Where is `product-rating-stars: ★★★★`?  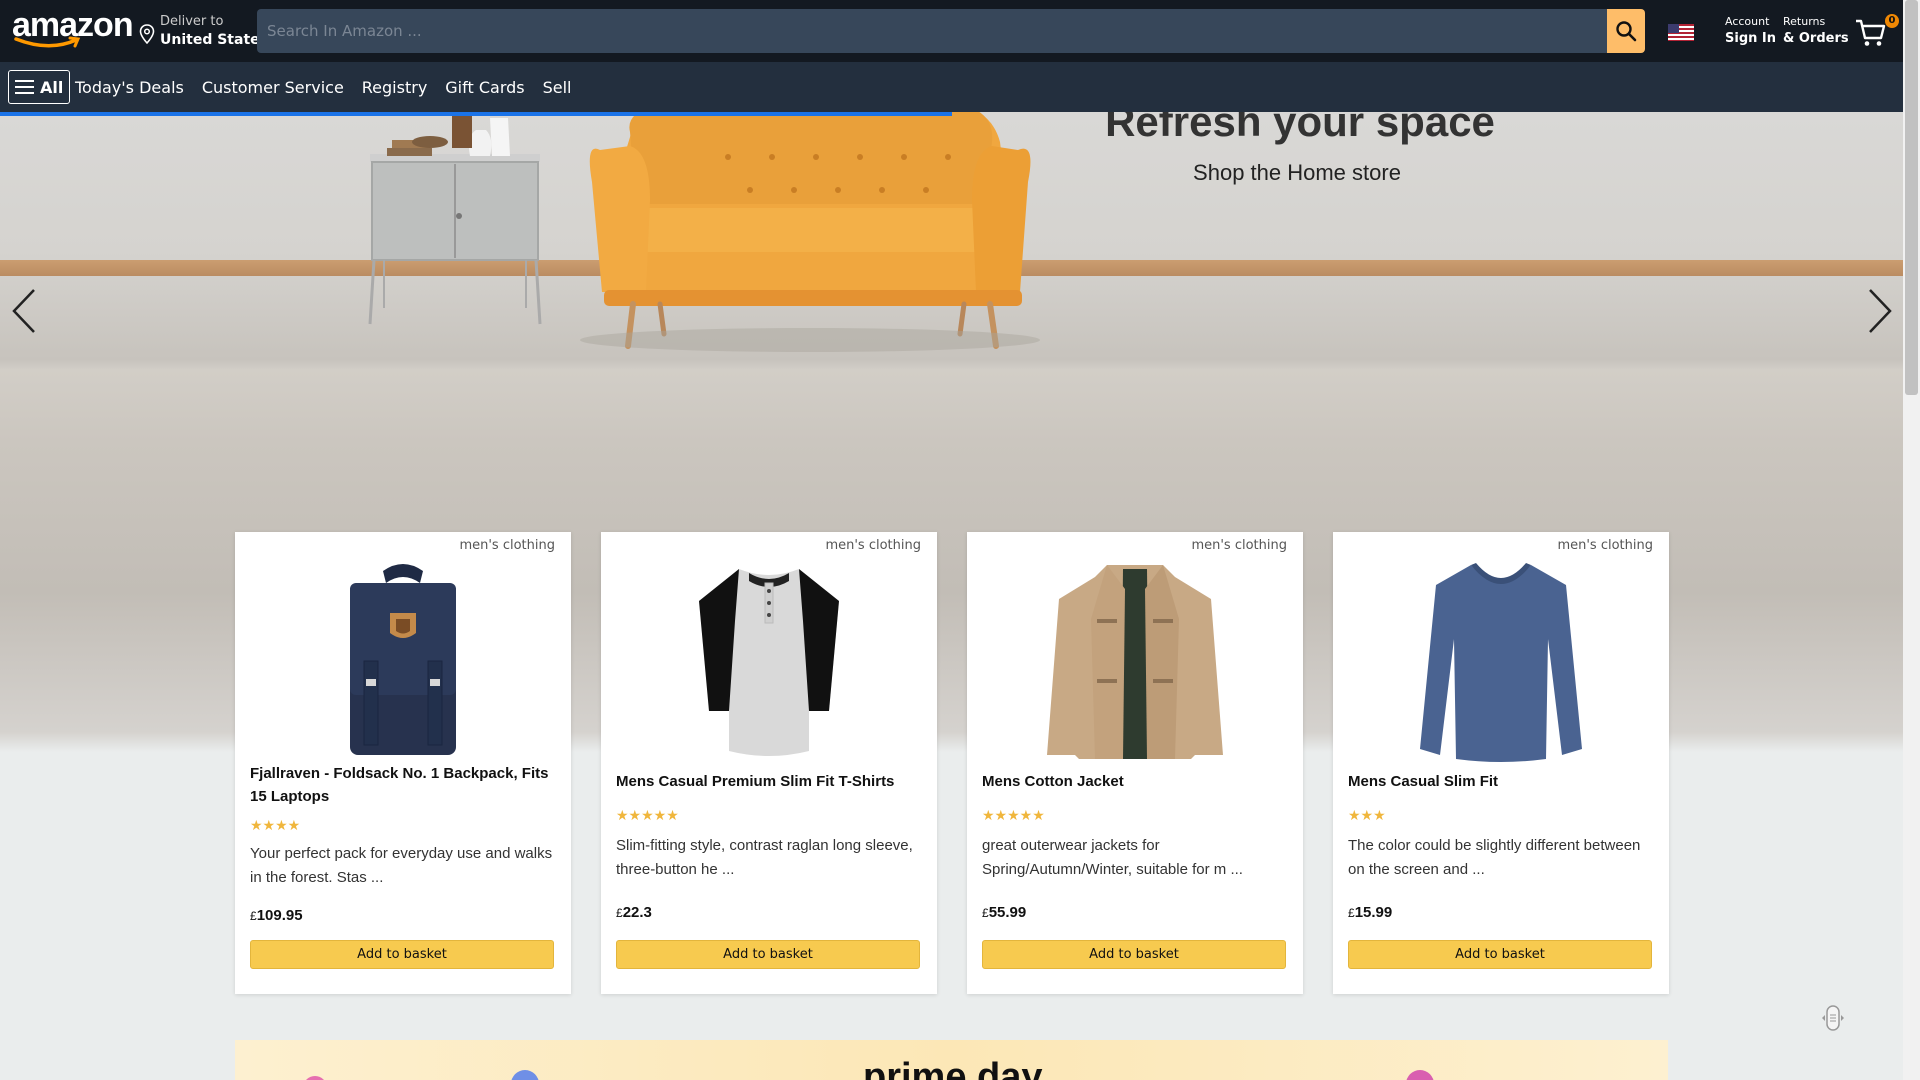
product-rating-stars: ★★★★ is located at coordinates (275, 826).